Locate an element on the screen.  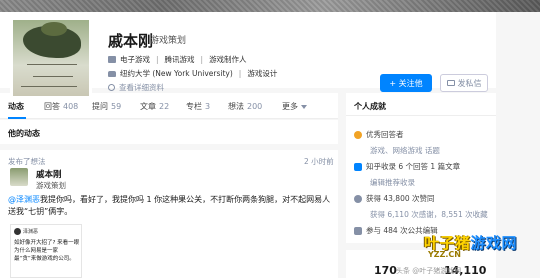
thumbs-up-icon is located at coordinates (358, 198).